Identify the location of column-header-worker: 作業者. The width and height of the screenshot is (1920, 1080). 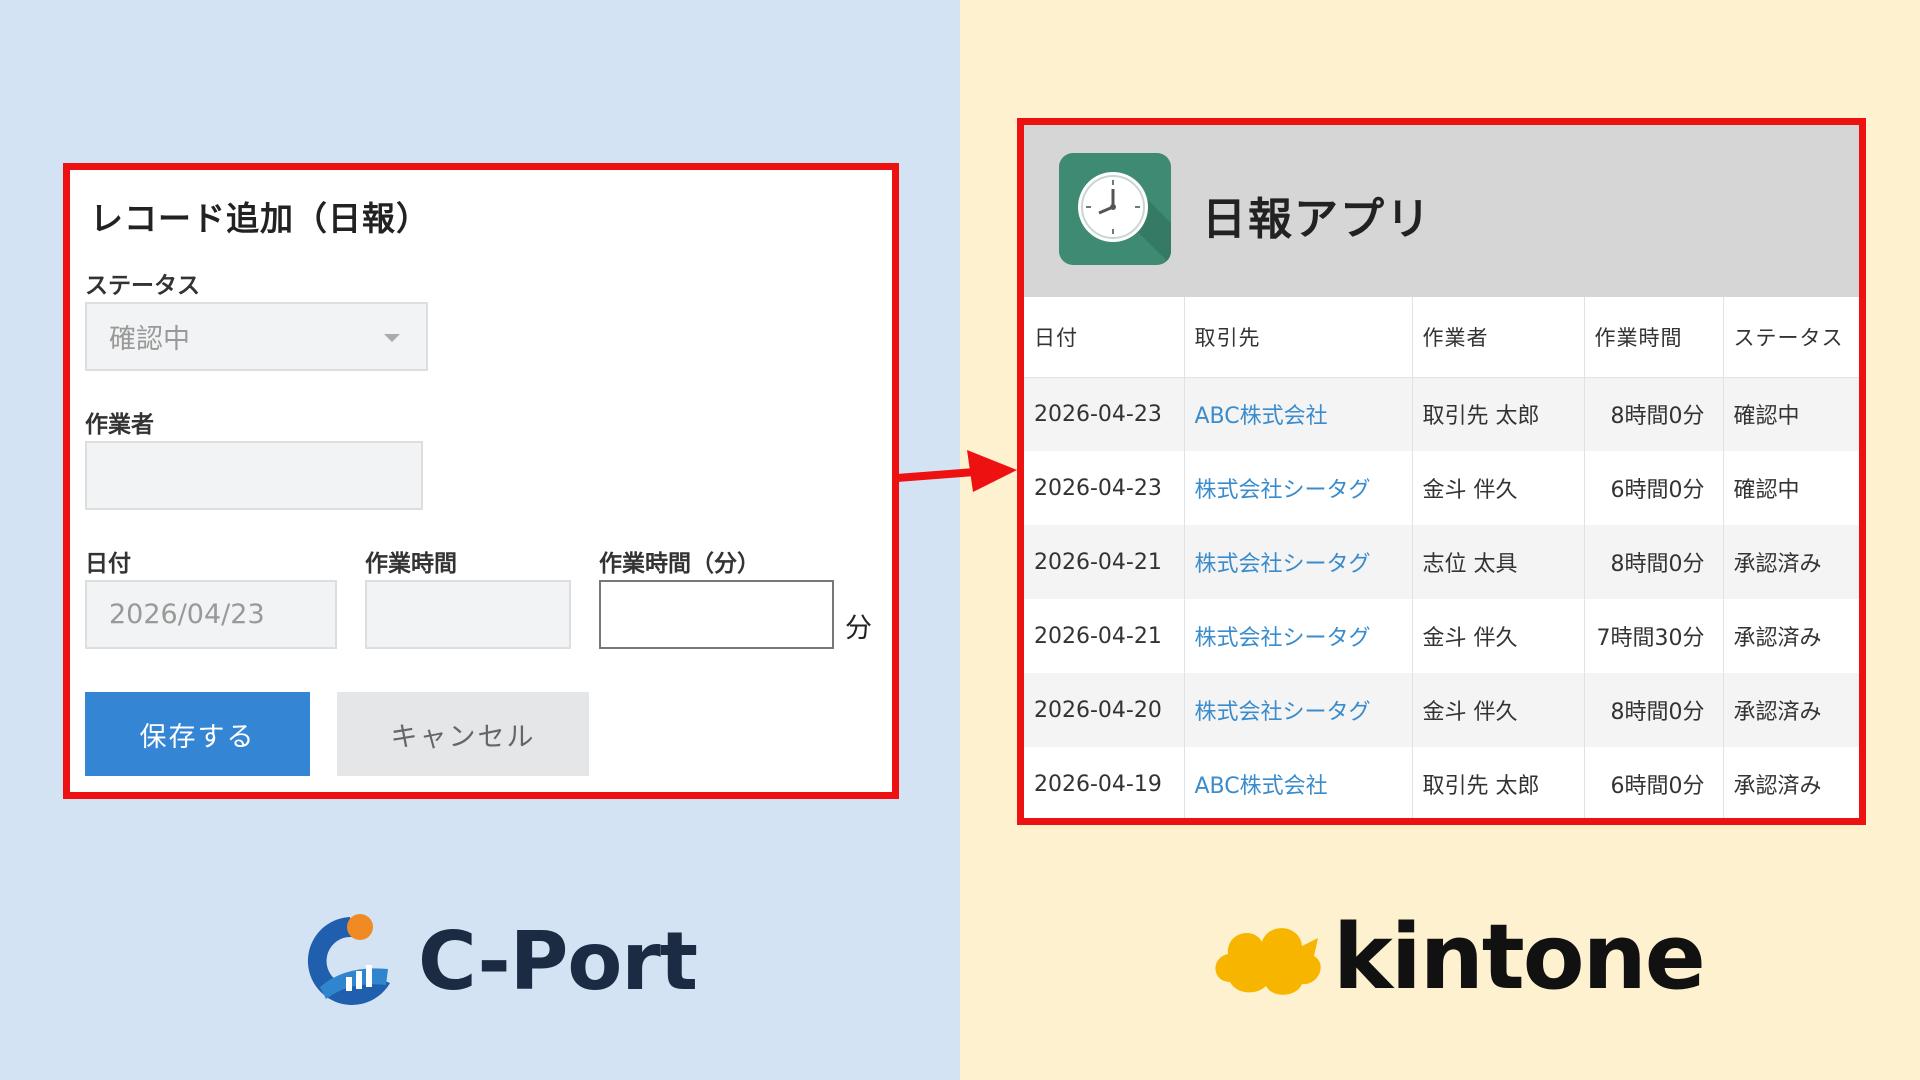
(1498, 337).